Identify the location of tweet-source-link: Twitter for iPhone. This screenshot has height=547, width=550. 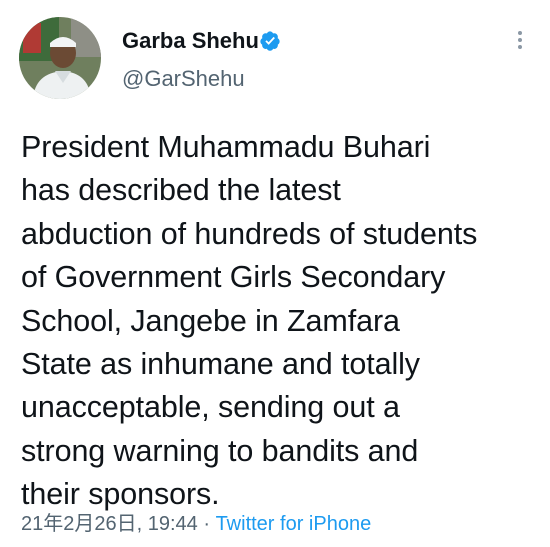
(294, 524).